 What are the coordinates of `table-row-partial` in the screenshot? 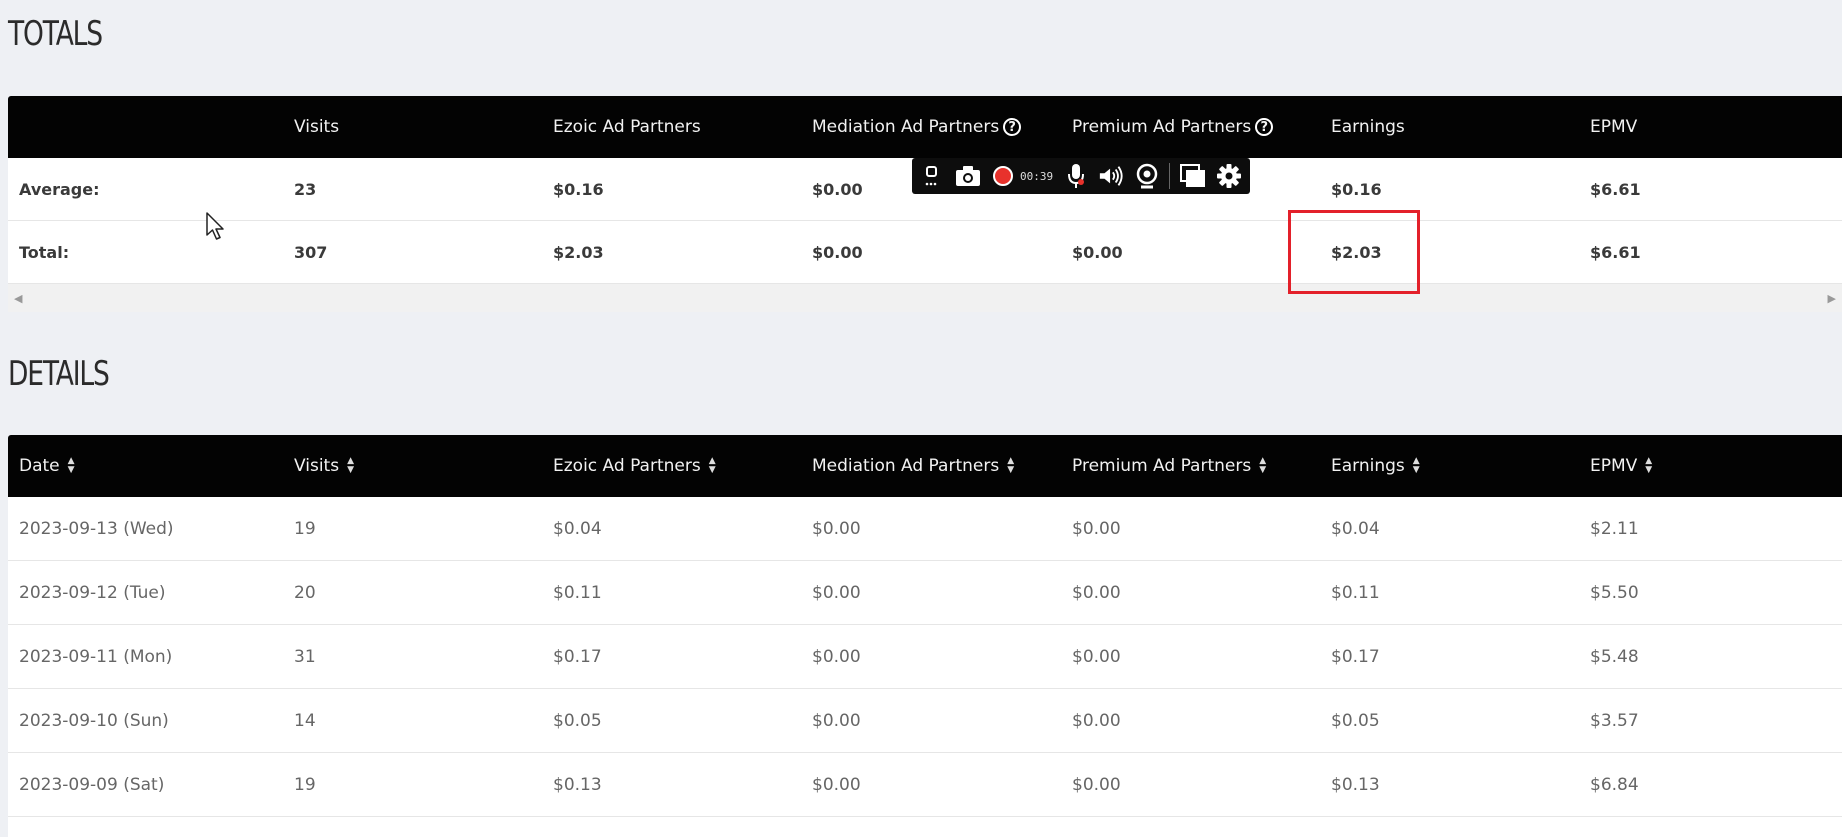 It's located at (925, 827).